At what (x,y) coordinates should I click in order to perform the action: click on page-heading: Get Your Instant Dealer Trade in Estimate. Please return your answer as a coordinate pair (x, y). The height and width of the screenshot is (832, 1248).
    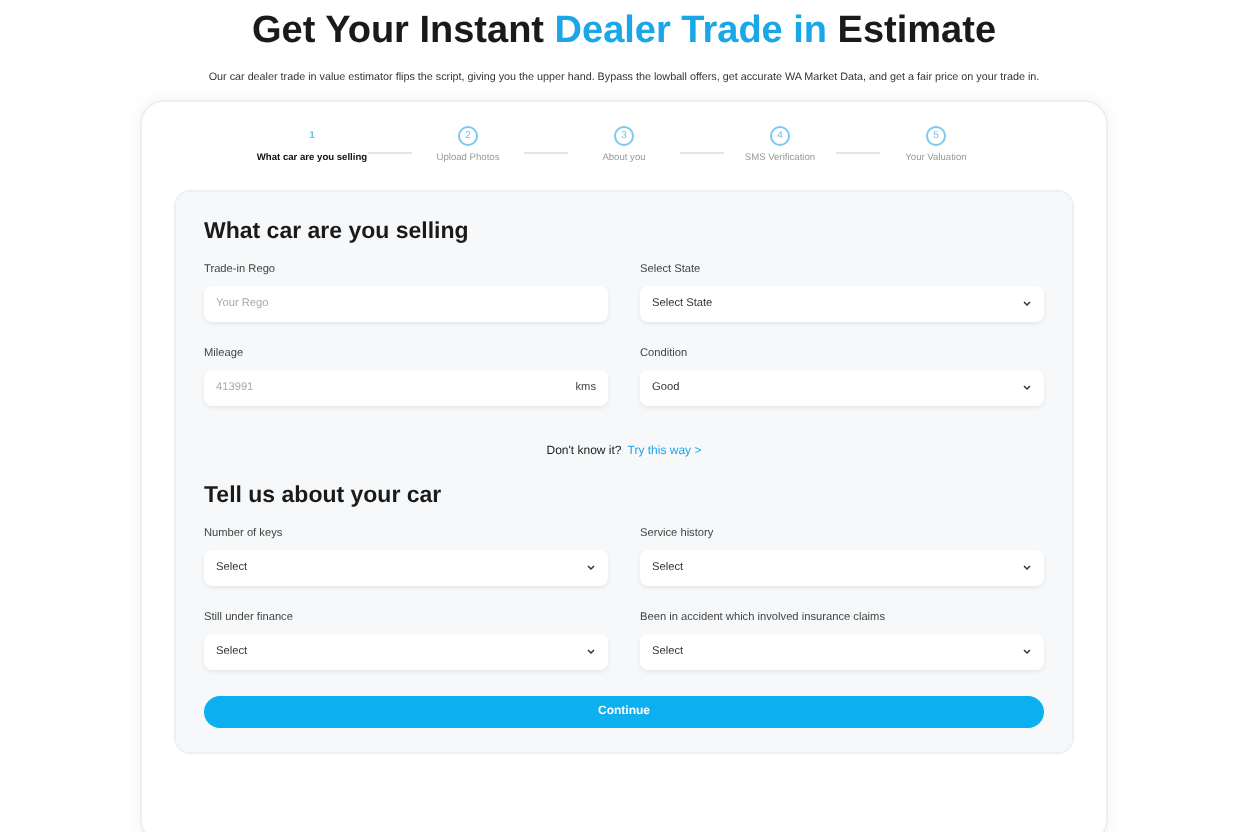
    Looking at the image, I should click on (624, 32).